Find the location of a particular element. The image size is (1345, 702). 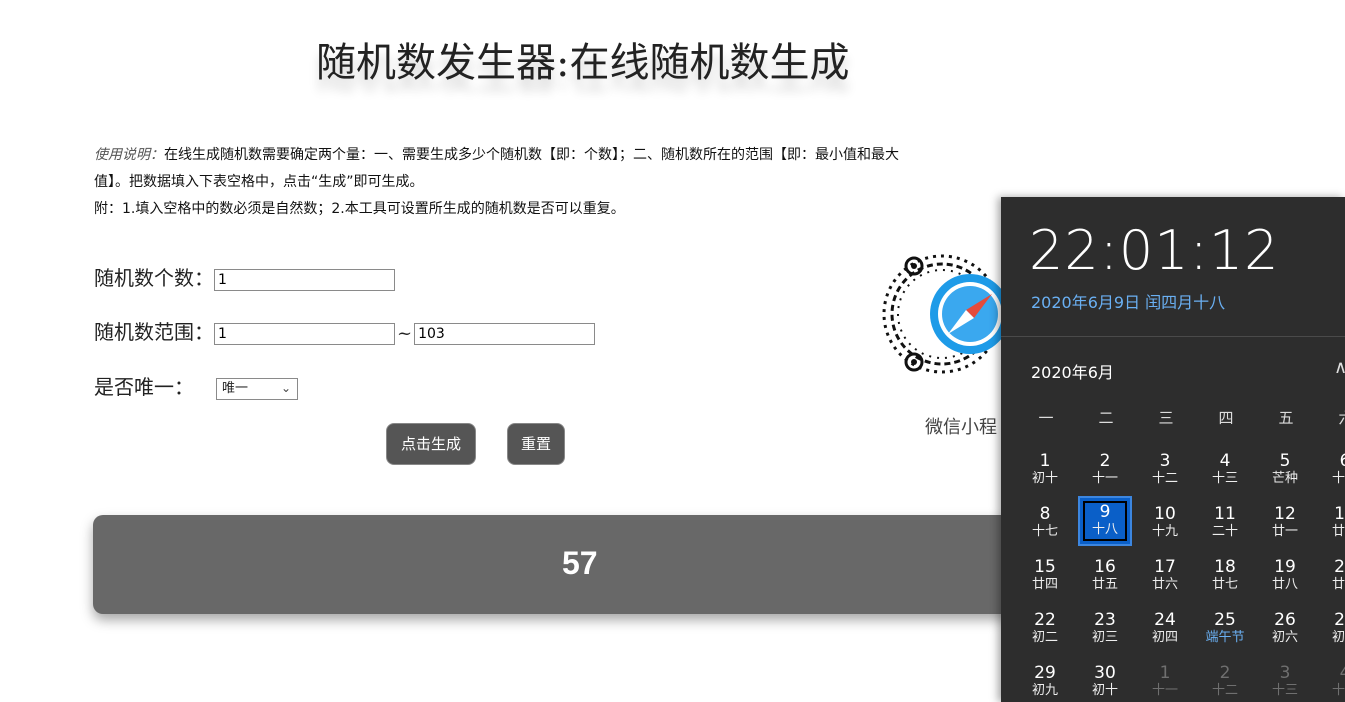

calendar-day-festival: 25 端午节 is located at coordinates (1225, 631).